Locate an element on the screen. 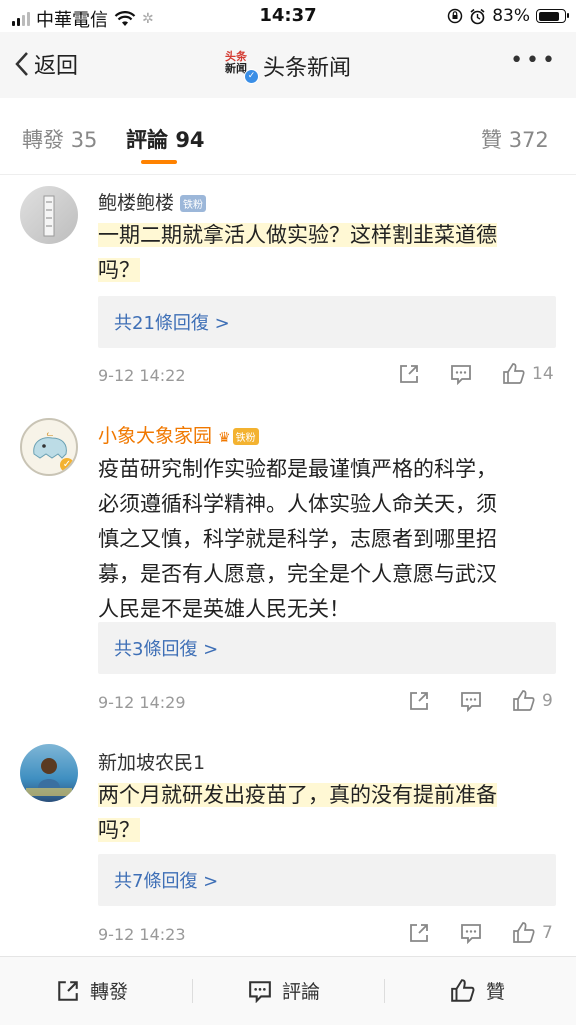 The height and width of the screenshot is (1025, 576). like-count: 14 is located at coordinates (543, 374).